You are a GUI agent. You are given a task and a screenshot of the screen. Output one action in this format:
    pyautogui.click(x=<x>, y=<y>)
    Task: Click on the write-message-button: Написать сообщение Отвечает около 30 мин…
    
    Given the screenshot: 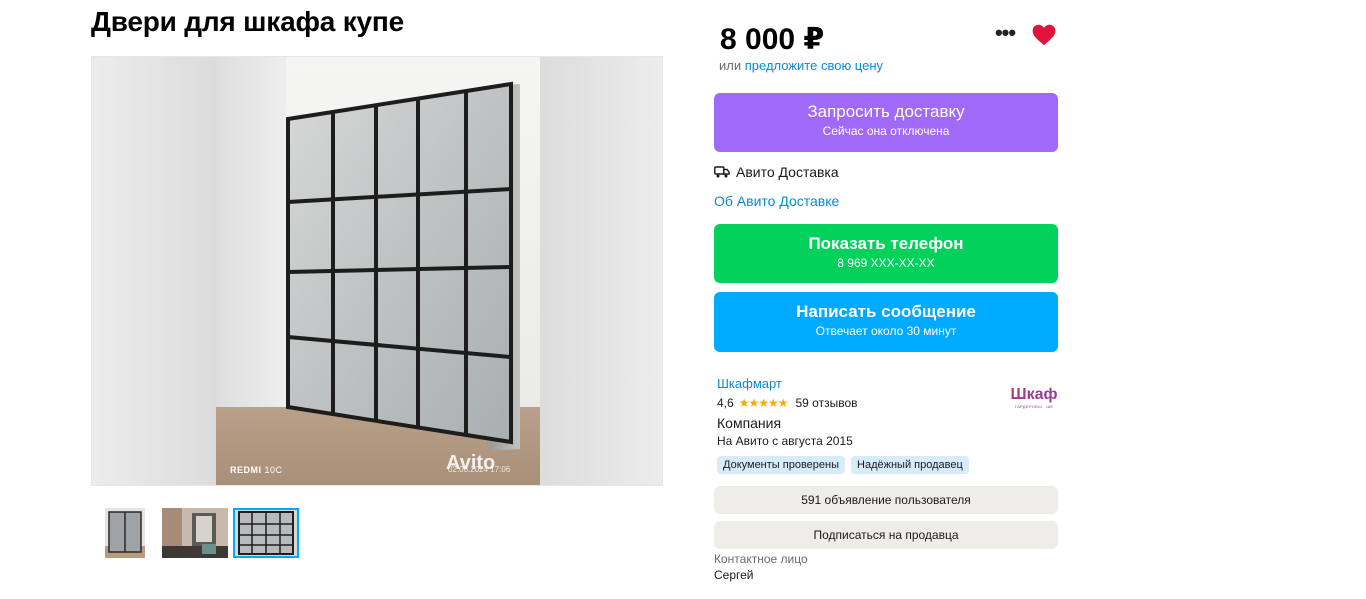 What is the action you would take?
    pyautogui.click(x=886, y=322)
    